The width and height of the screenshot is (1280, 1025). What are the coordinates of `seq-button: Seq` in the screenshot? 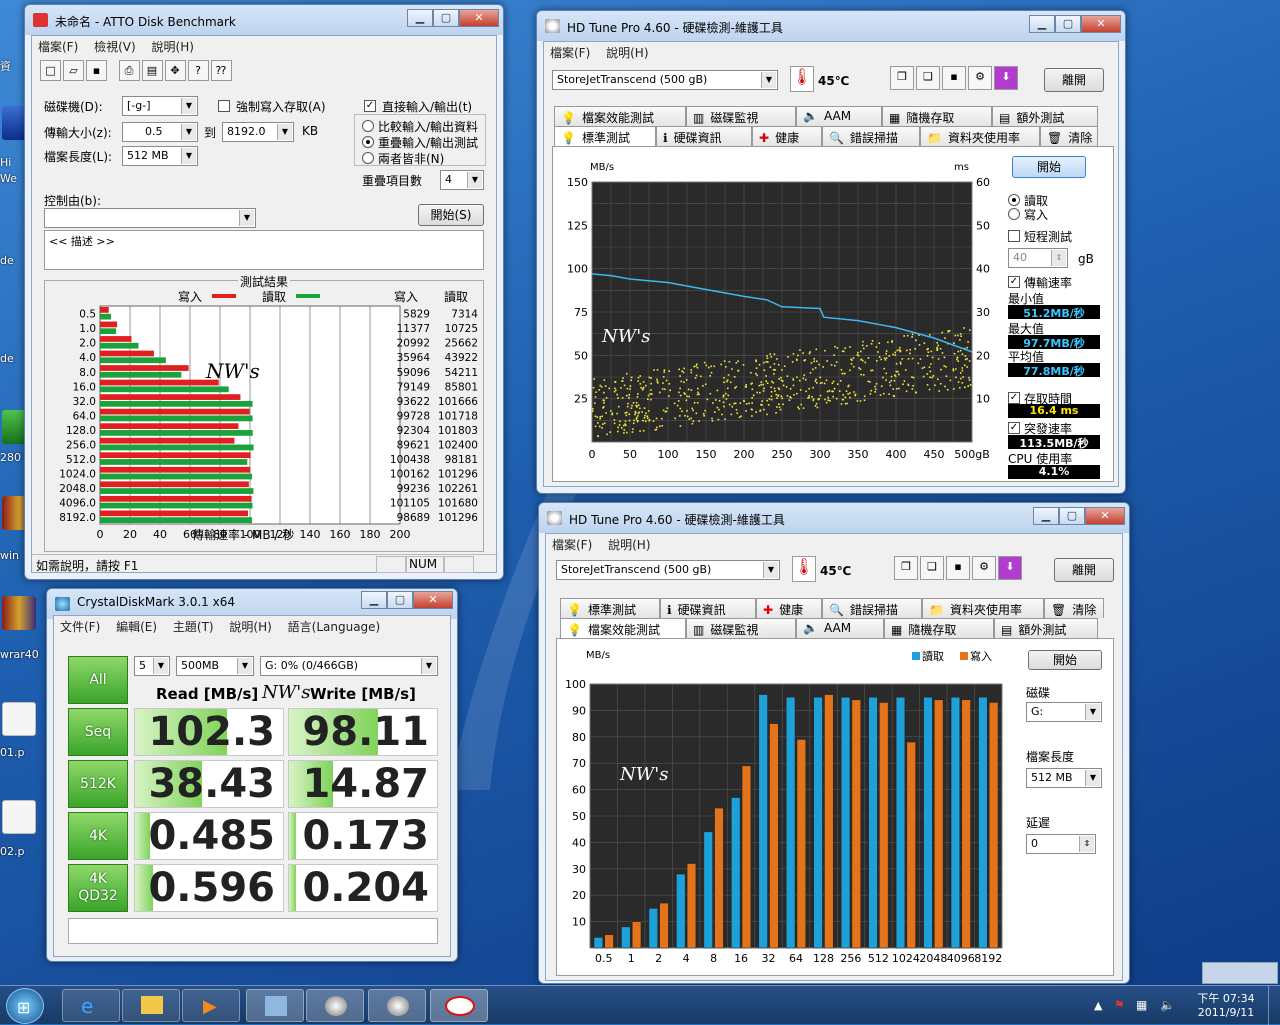 It's located at (98, 732).